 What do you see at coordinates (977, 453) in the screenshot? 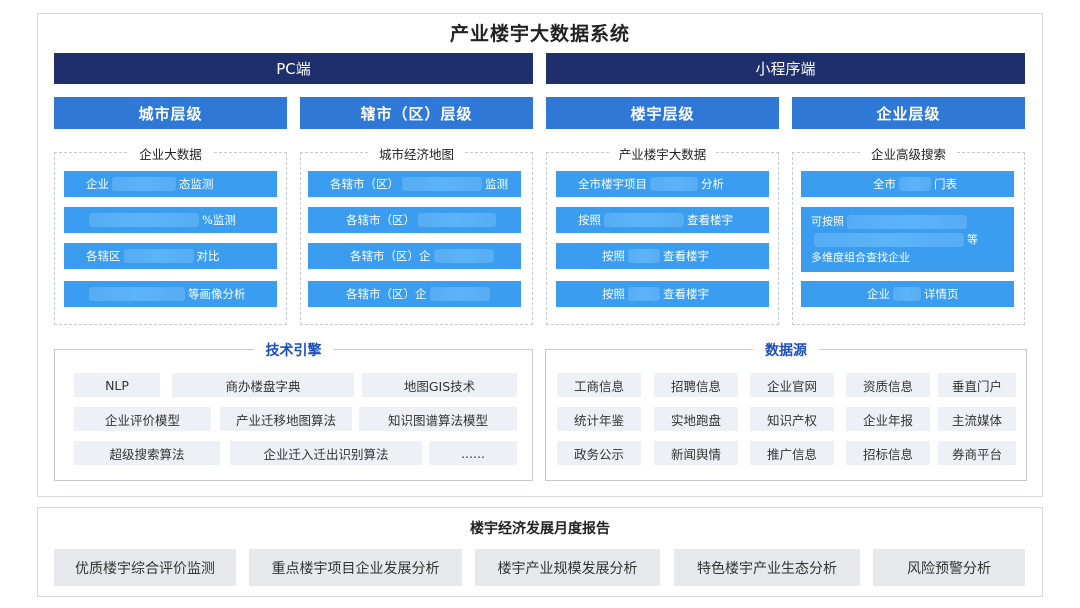
I see `data-source-item: 券商平台` at bounding box center [977, 453].